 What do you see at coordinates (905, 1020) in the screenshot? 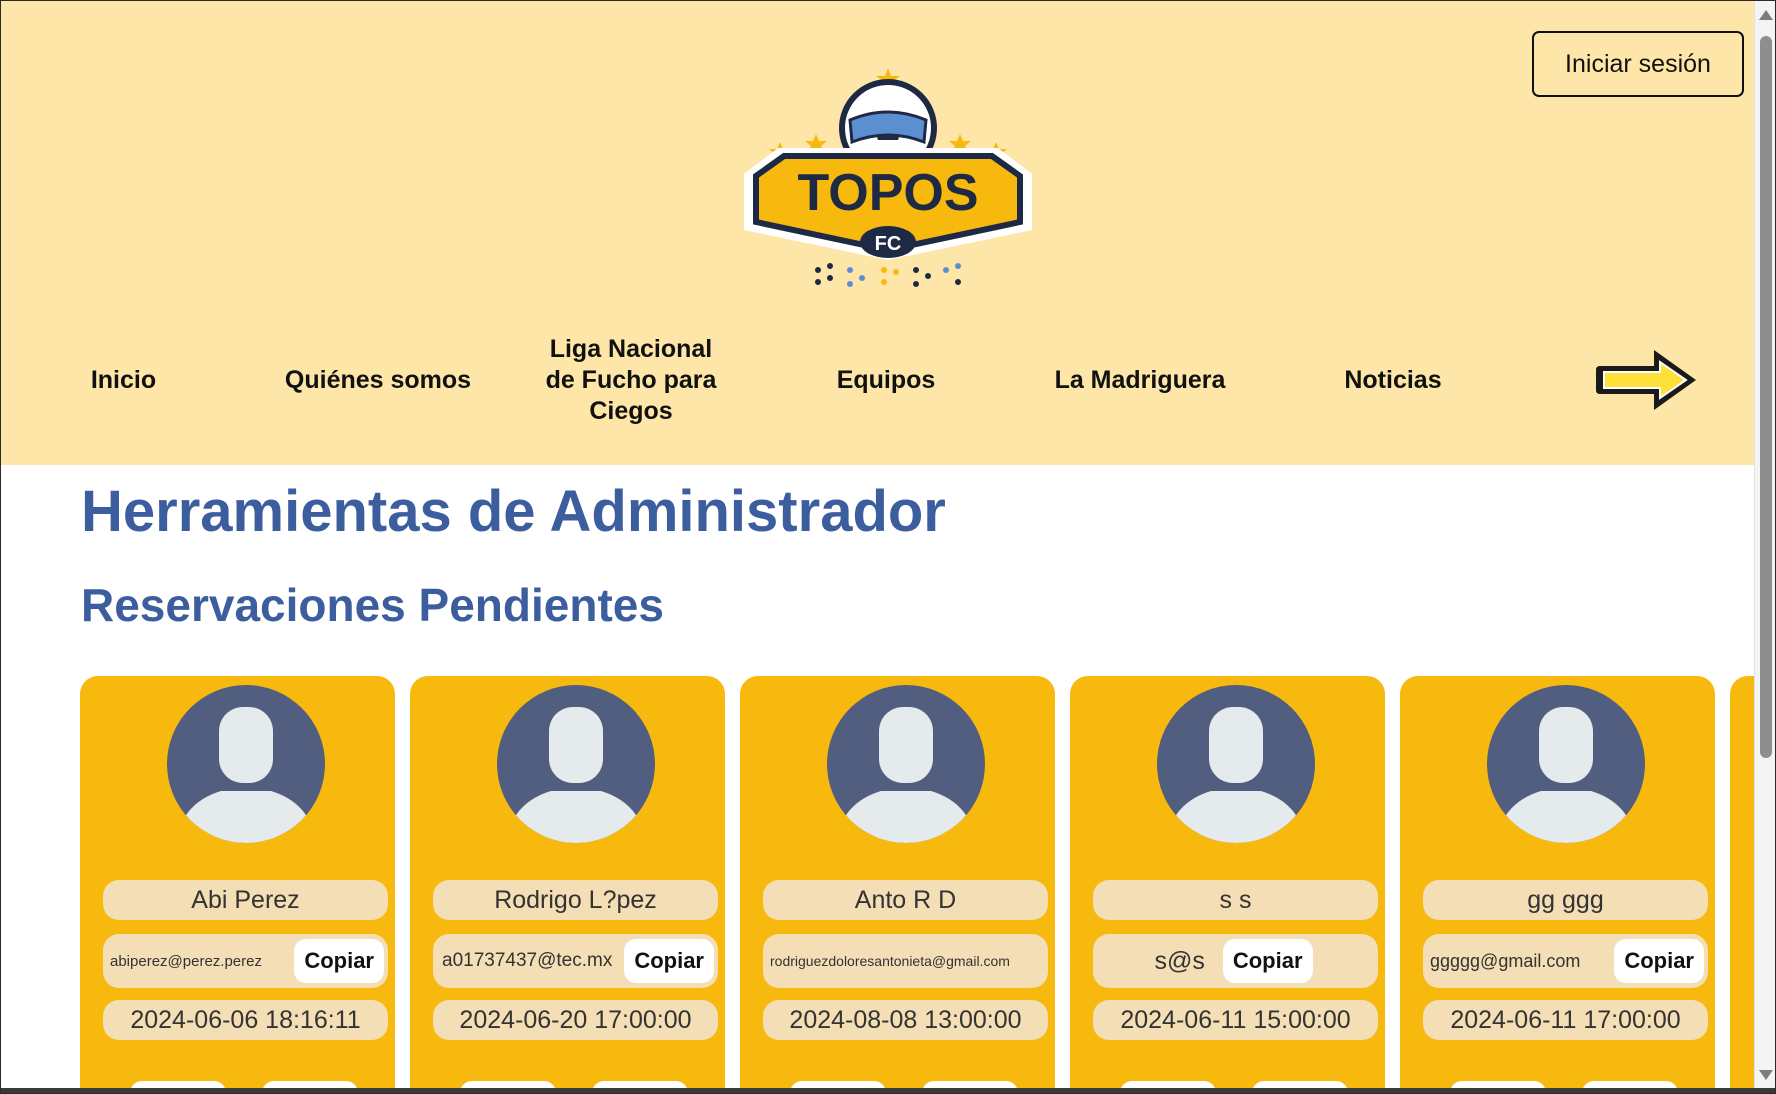
I see `reservation-datetime: 2024-08-08 13:00:00` at bounding box center [905, 1020].